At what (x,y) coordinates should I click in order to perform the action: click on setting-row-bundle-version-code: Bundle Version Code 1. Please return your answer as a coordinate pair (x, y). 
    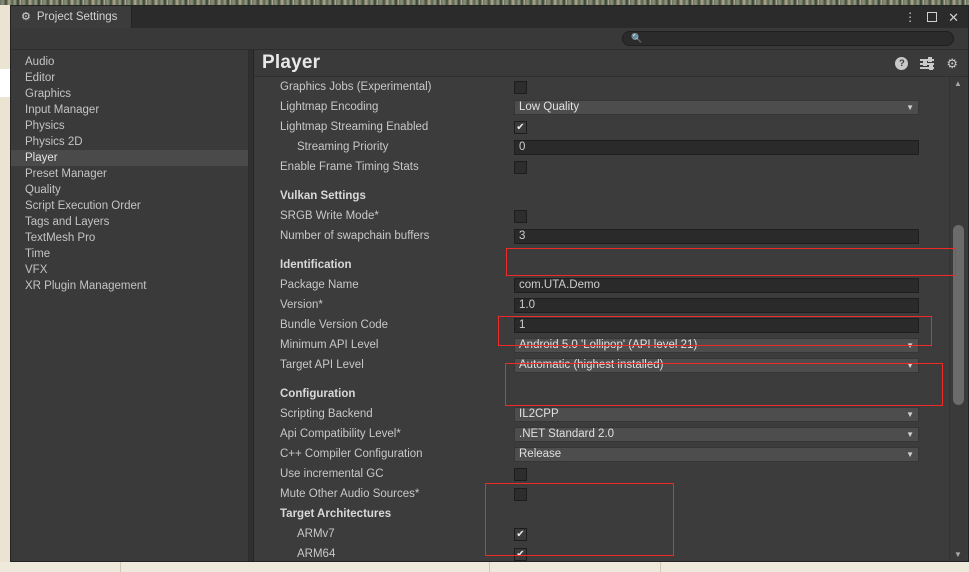
    Looking at the image, I should click on (600, 325).